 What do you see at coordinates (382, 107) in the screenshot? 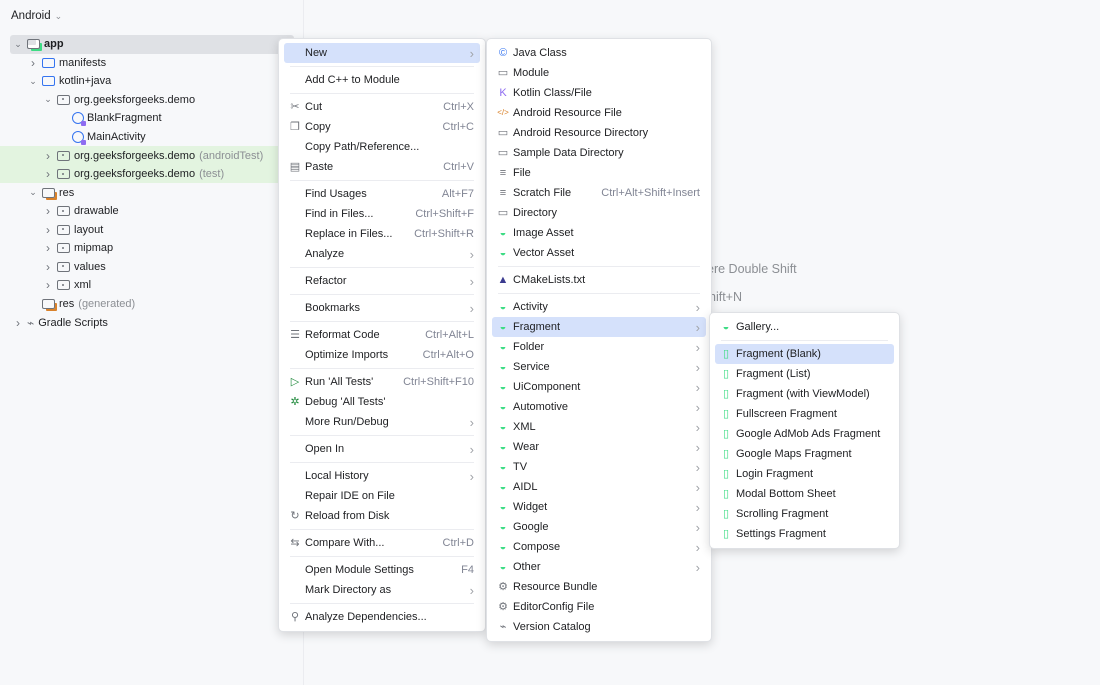
I see `menu-item-cut: ✂ Cut Ctrl+X` at bounding box center [382, 107].